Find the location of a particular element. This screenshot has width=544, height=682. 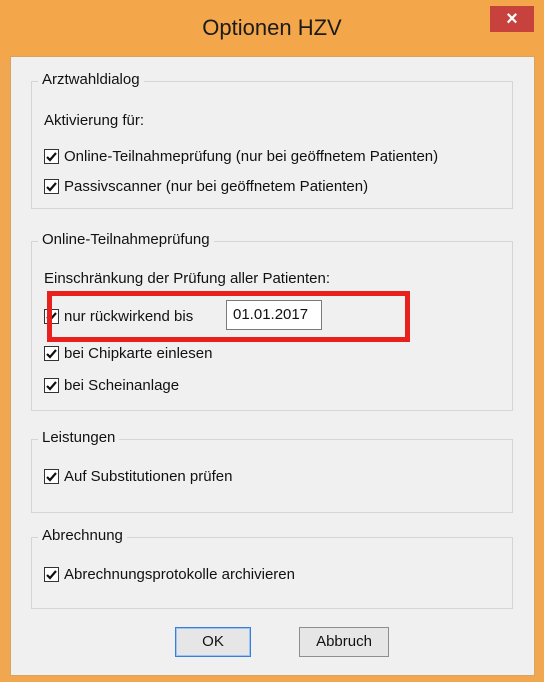

checkbox-label: Auf Substitutionen prüfen is located at coordinates (148, 476).